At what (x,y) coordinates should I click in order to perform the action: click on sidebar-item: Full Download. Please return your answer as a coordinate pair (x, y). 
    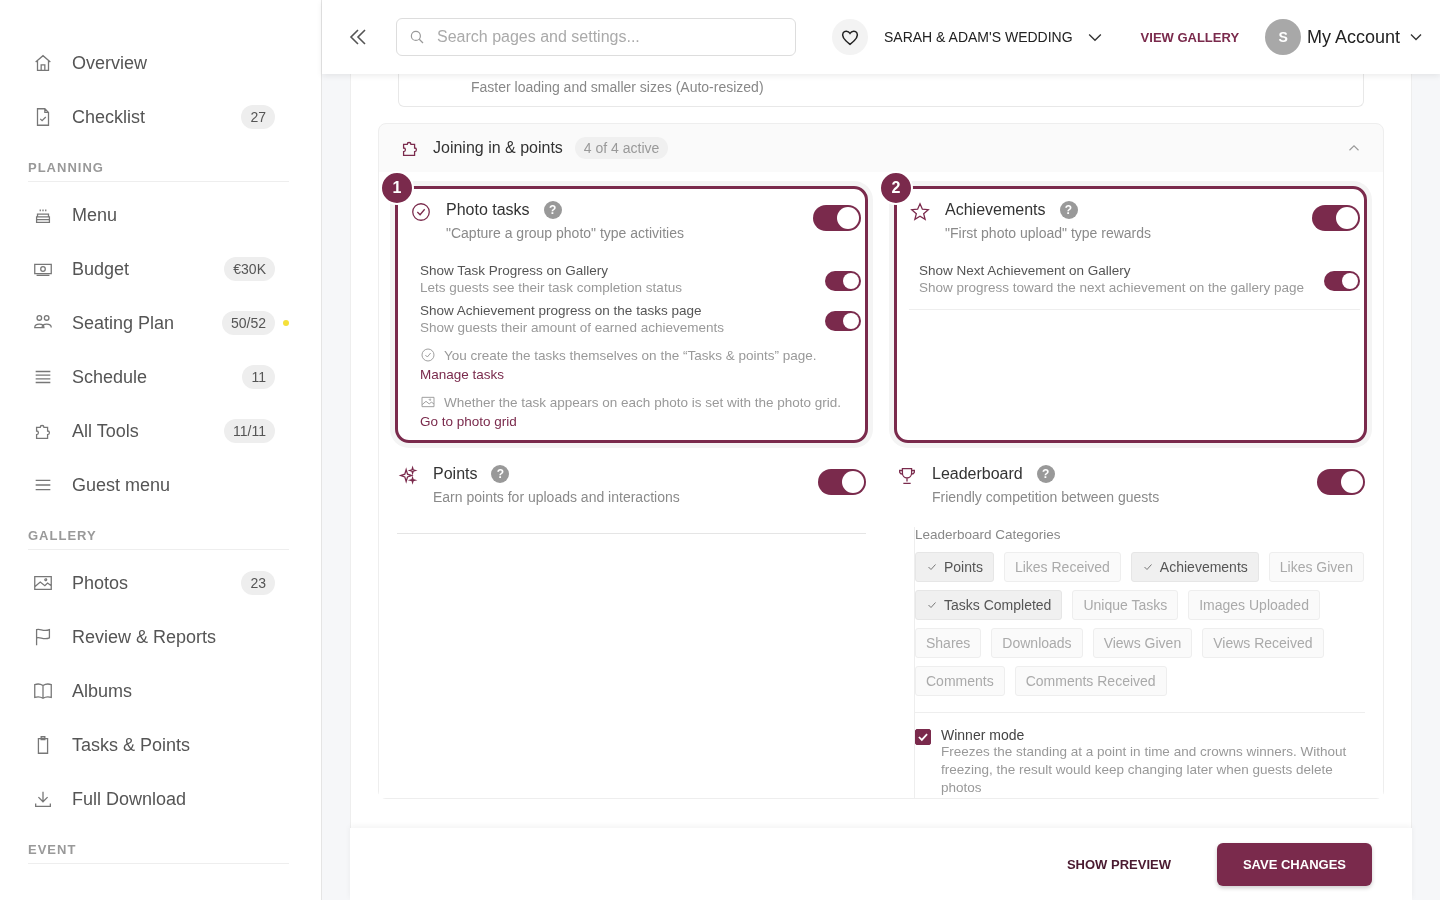
    Looking at the image, I should click on (158, 799).